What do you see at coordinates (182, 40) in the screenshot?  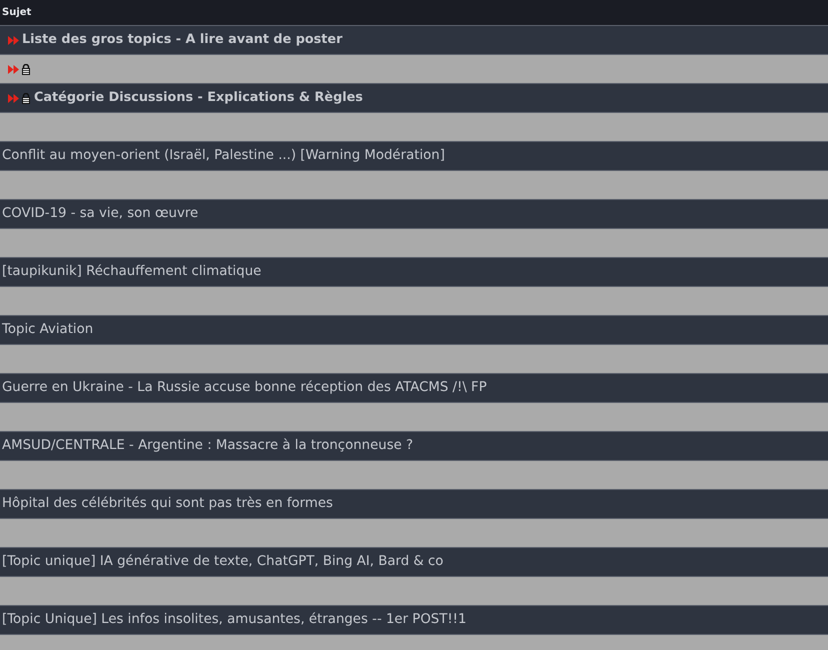 I see `topic-title-link: Liste des gros topics - A lire avant de poster` at bounding box center [182, 40].